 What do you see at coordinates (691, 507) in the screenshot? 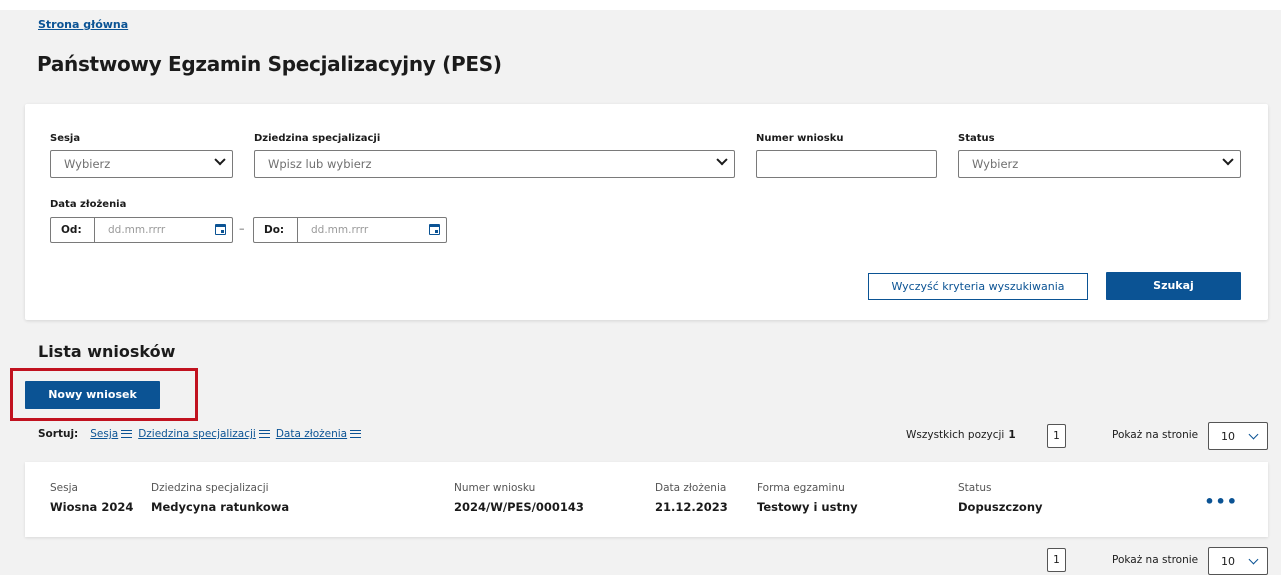
I see `row-data-value: 21.12.2023` at bounding box center [691, 507].